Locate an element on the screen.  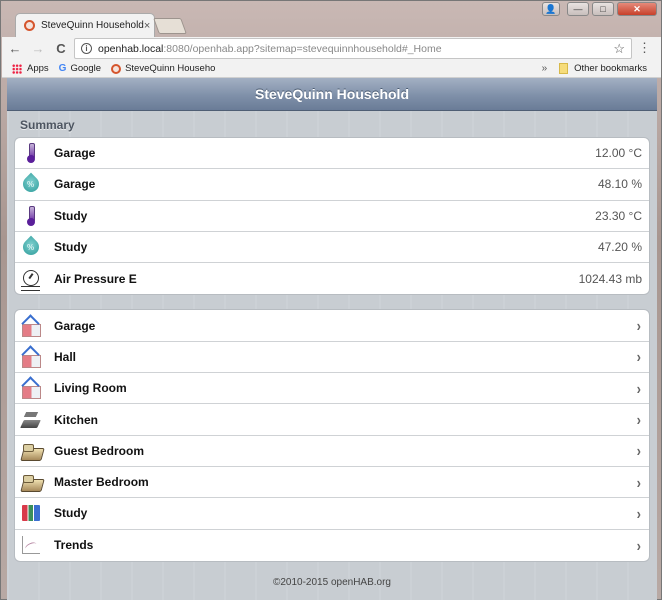
books-icon is located at coordinates (31, 513).